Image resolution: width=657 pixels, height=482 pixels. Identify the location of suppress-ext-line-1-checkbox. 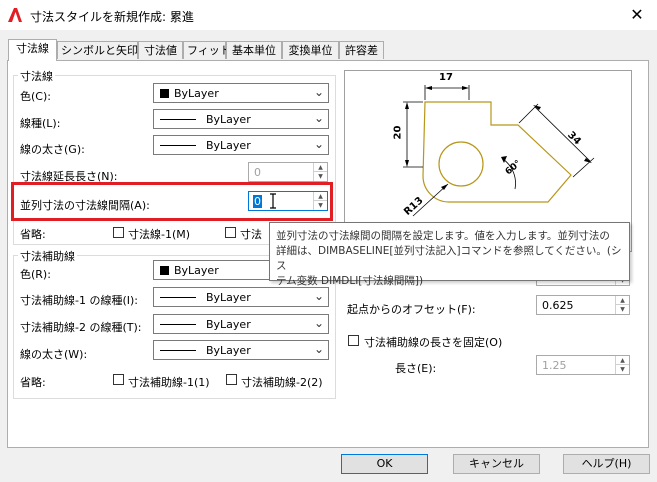
(118, 379).